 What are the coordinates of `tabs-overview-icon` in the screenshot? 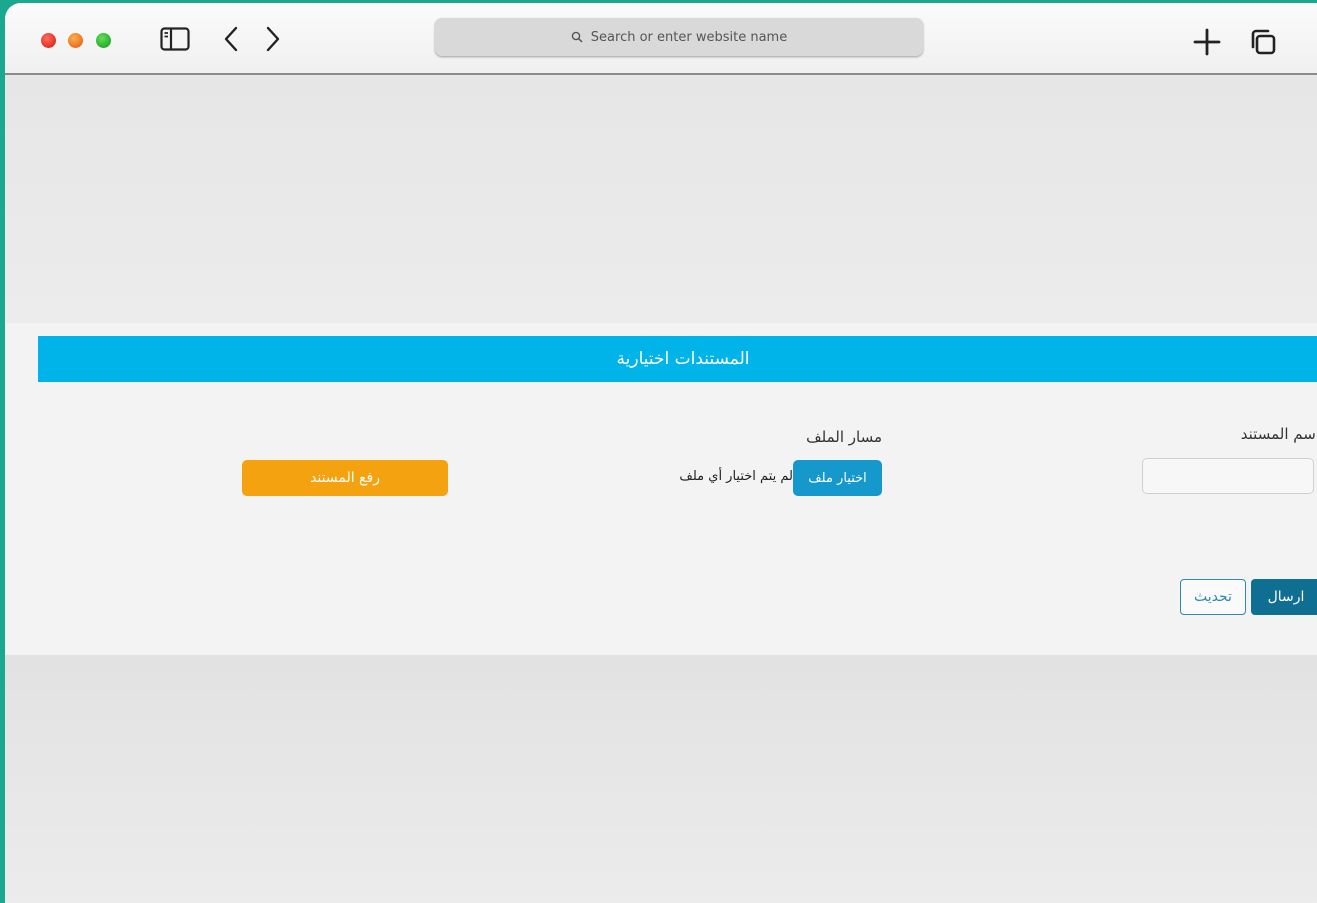 It's located at (1263, 42).